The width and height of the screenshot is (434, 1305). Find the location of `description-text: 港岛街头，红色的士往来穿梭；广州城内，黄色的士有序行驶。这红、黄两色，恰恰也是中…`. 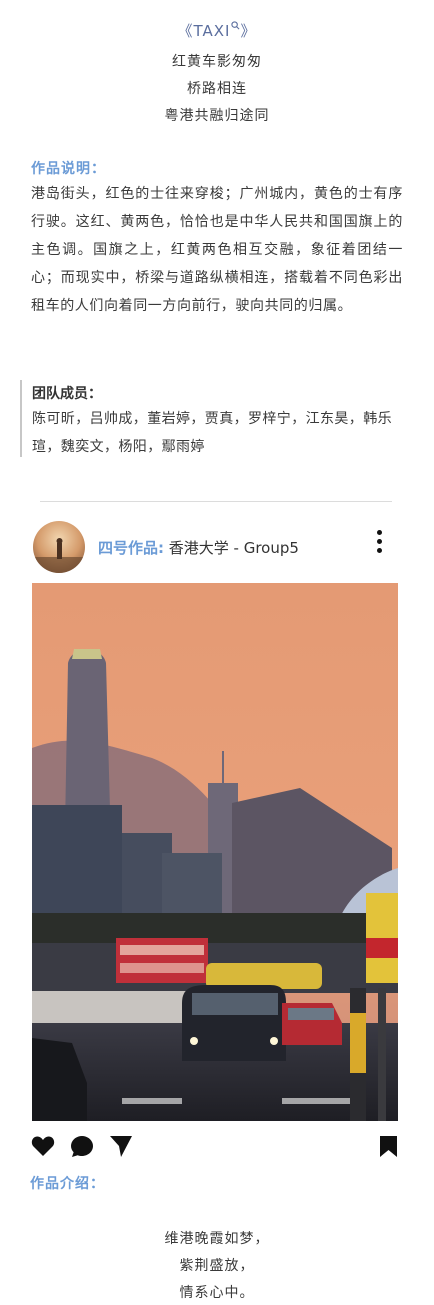

description-text: 港岛街头，红色的士往来穿梭；广州城内，黄色的士有序行驶。这红、黄两色，恰恰也是中… is located at coordinates (217, 250).